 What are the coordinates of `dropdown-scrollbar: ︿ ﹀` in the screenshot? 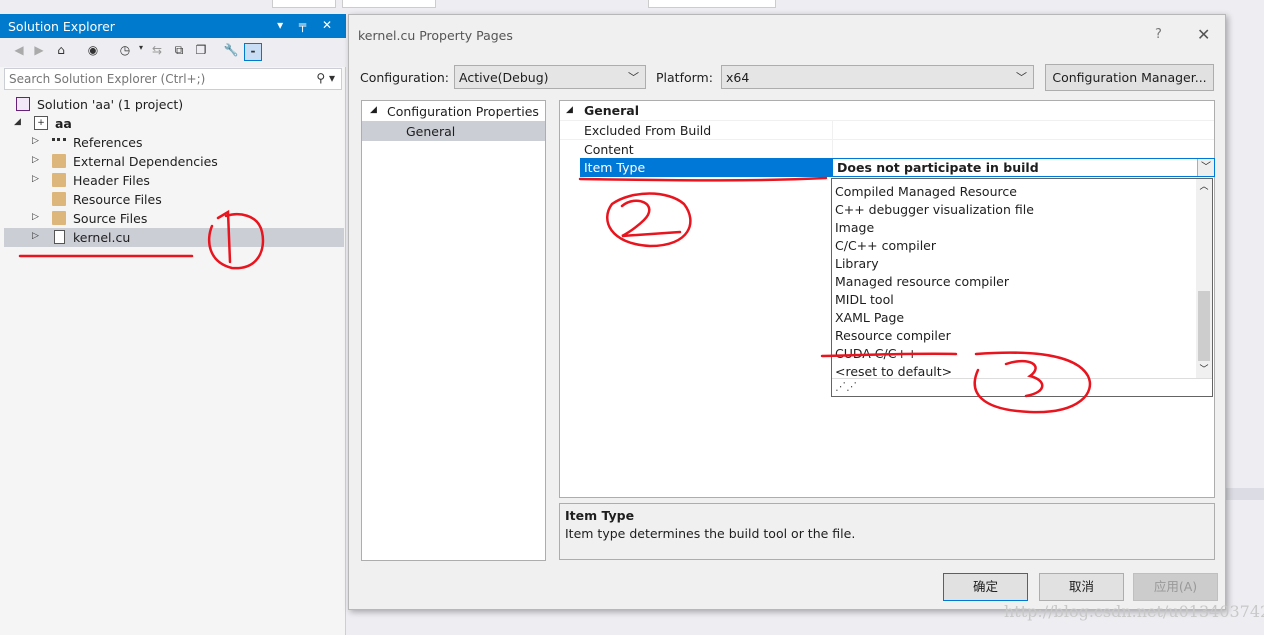 It's located at (1204, 278).